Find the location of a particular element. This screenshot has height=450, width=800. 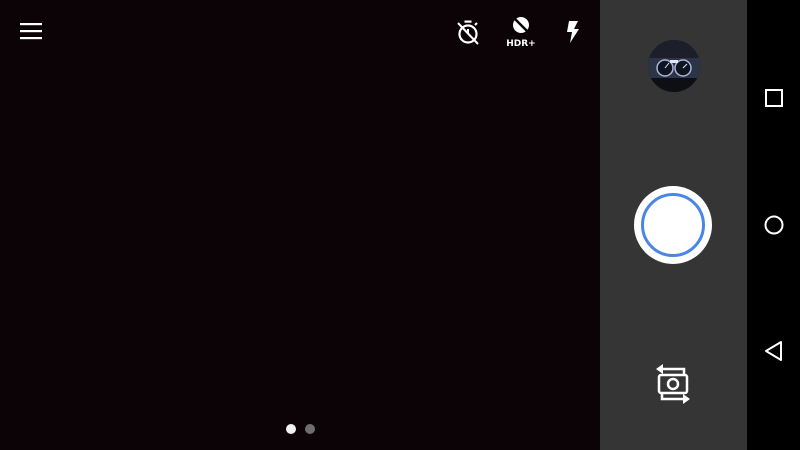

shutter-icon is located at coordinates (673, 225).